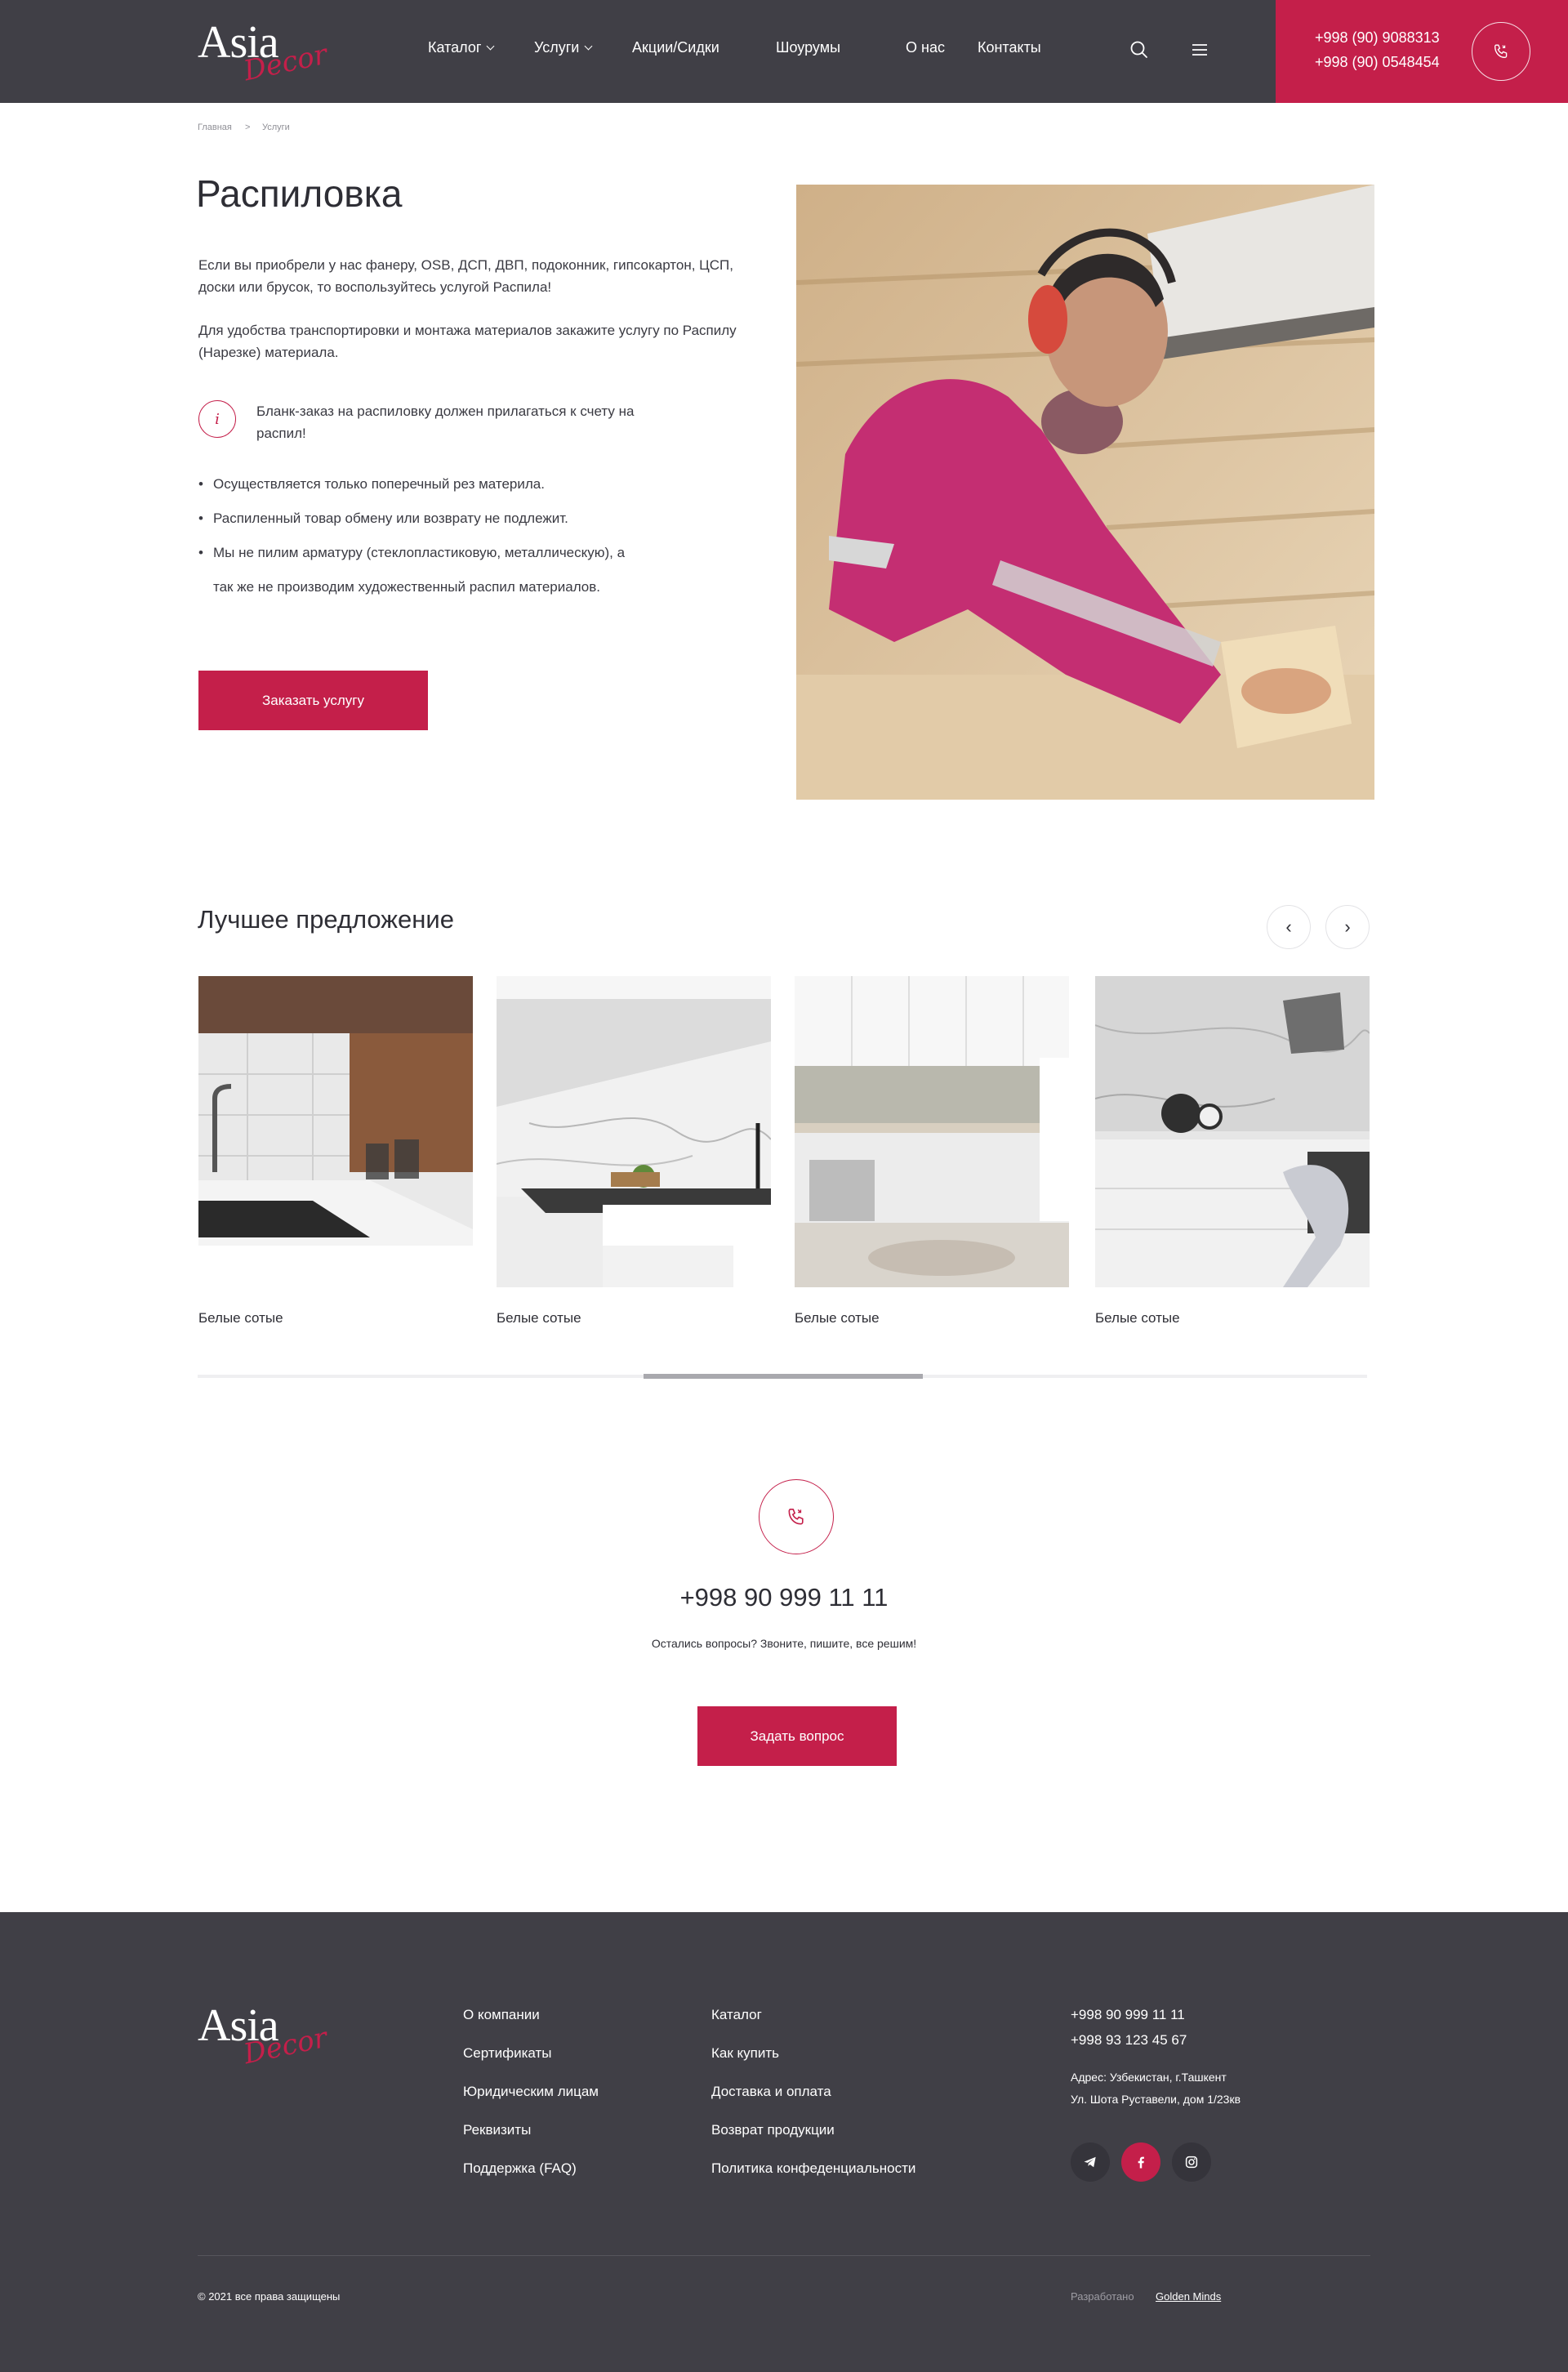 The height and width of the screenshot is (2372, 1568). I want to click on footer-link-how-to-buy: Как купить, so click(745, 2053).